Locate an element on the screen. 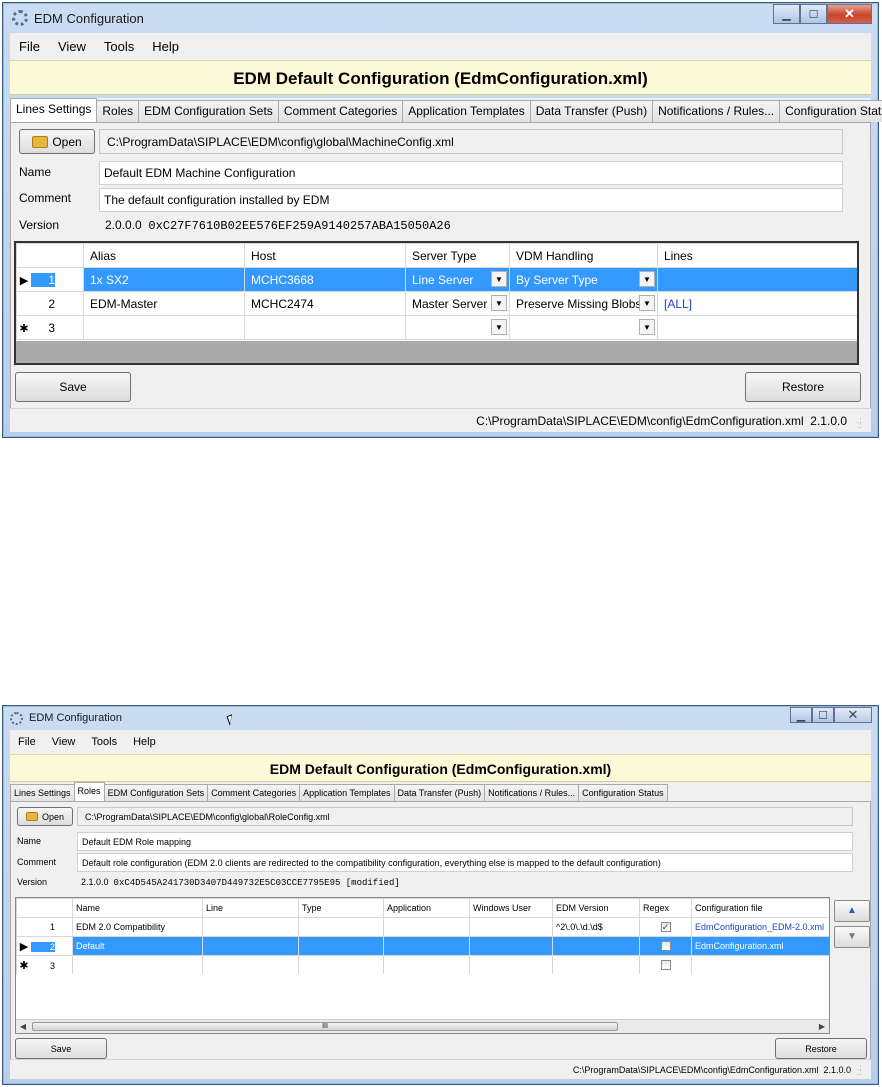 The width and height of the screenshot is (882, 1087). move-up-button: ▲ is located at coordinates (852, 911).